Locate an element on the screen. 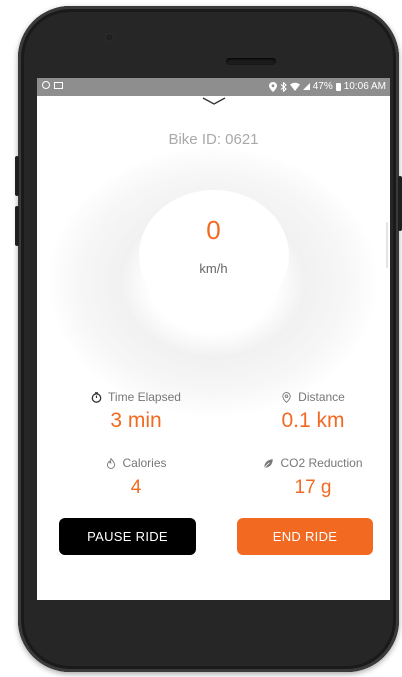  location-icon is located at coordinates (272, 86).